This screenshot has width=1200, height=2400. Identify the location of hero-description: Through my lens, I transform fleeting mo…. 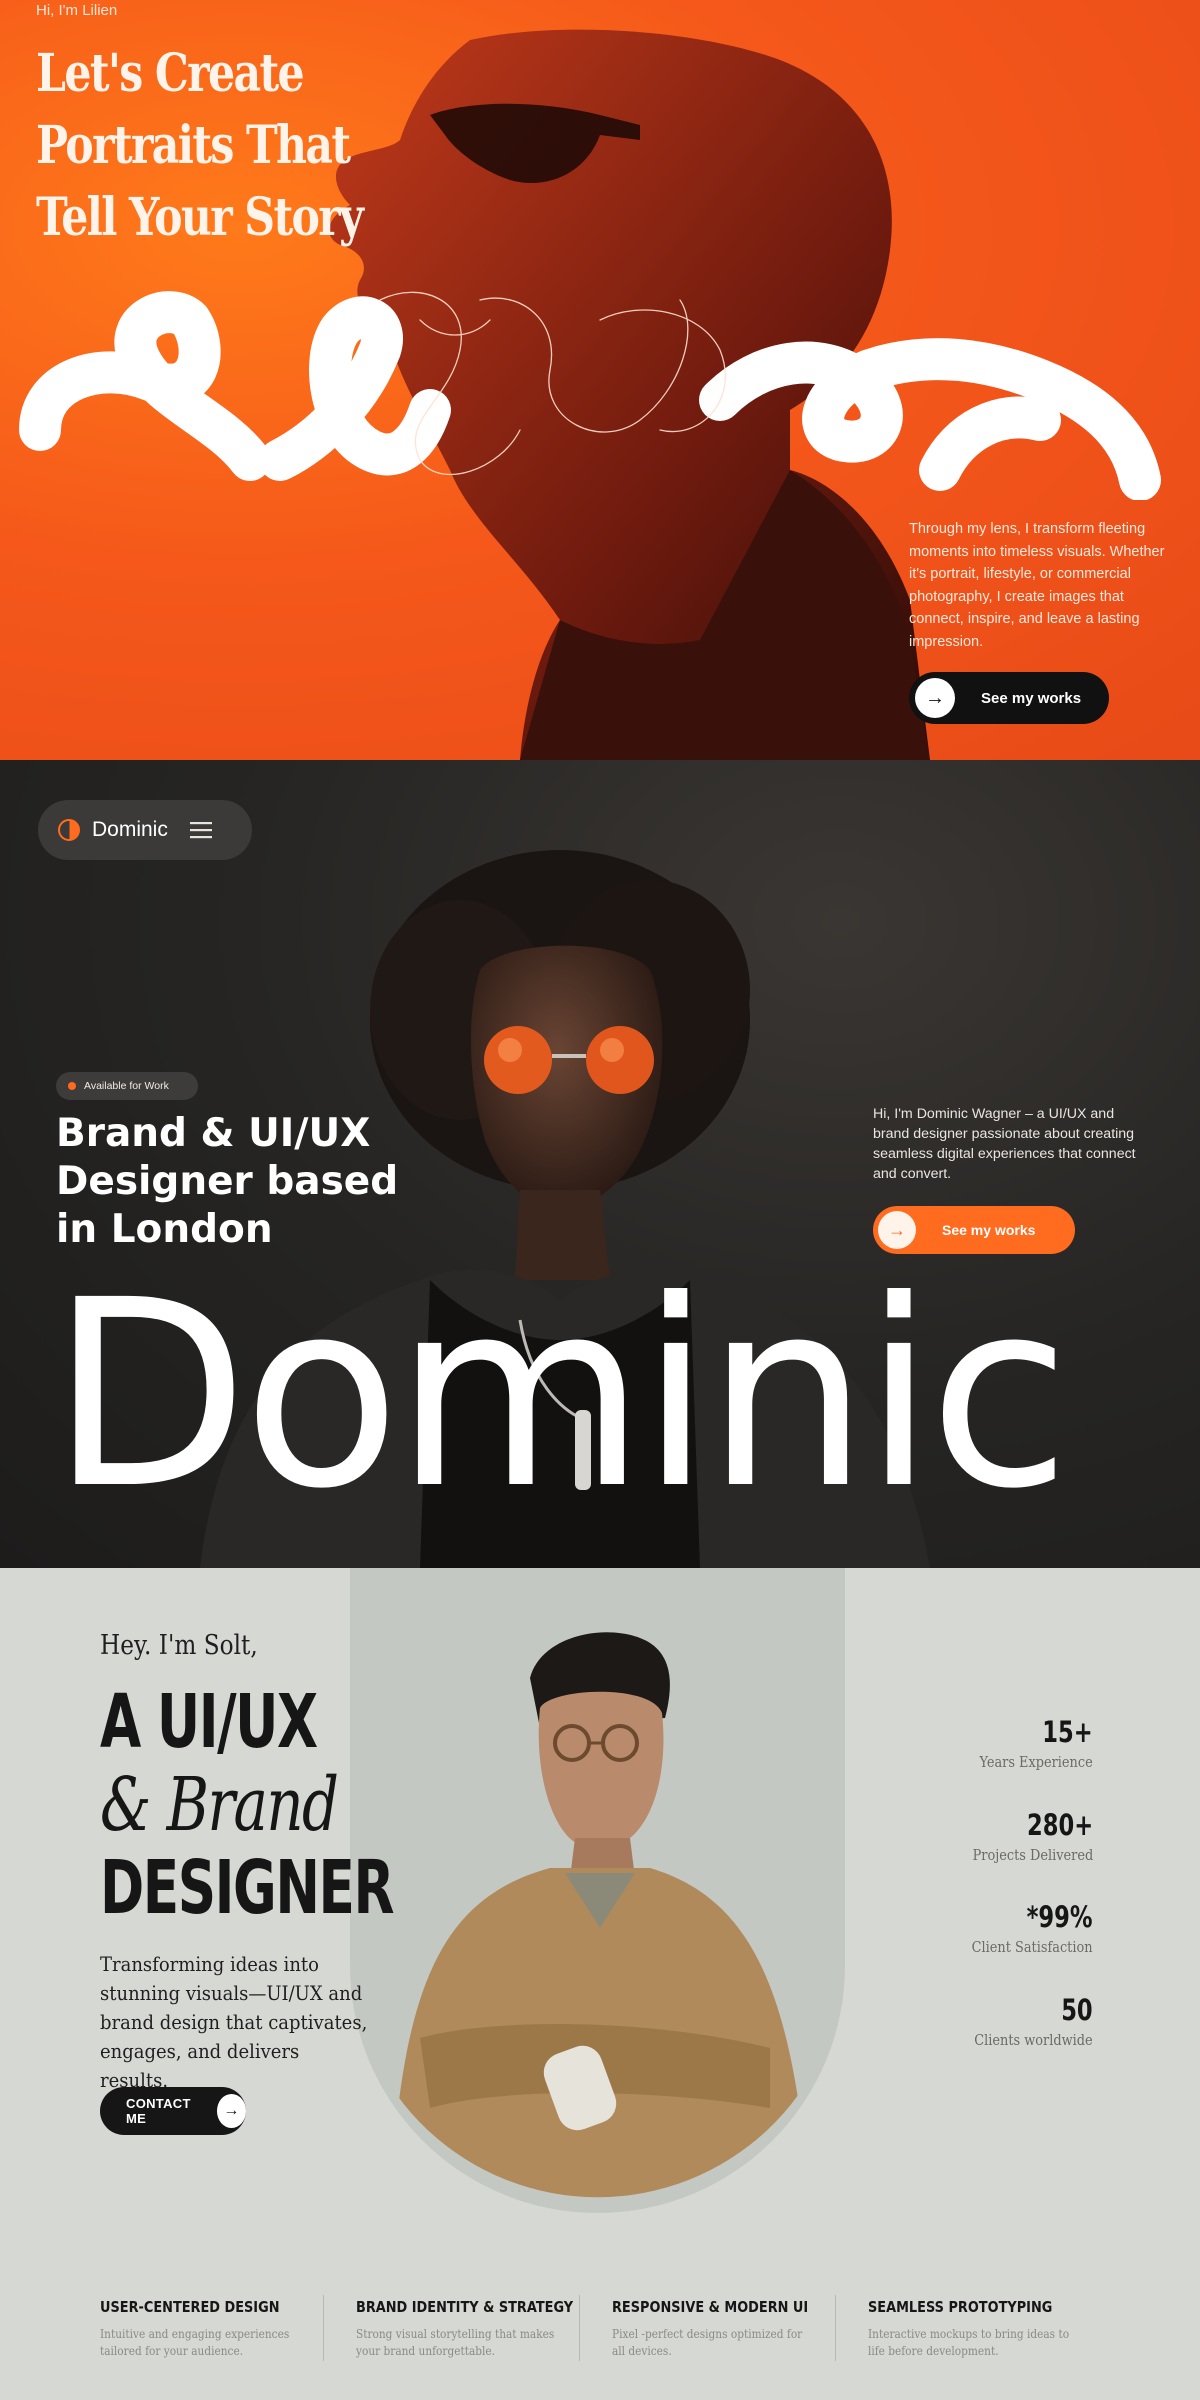
(1037, 585).